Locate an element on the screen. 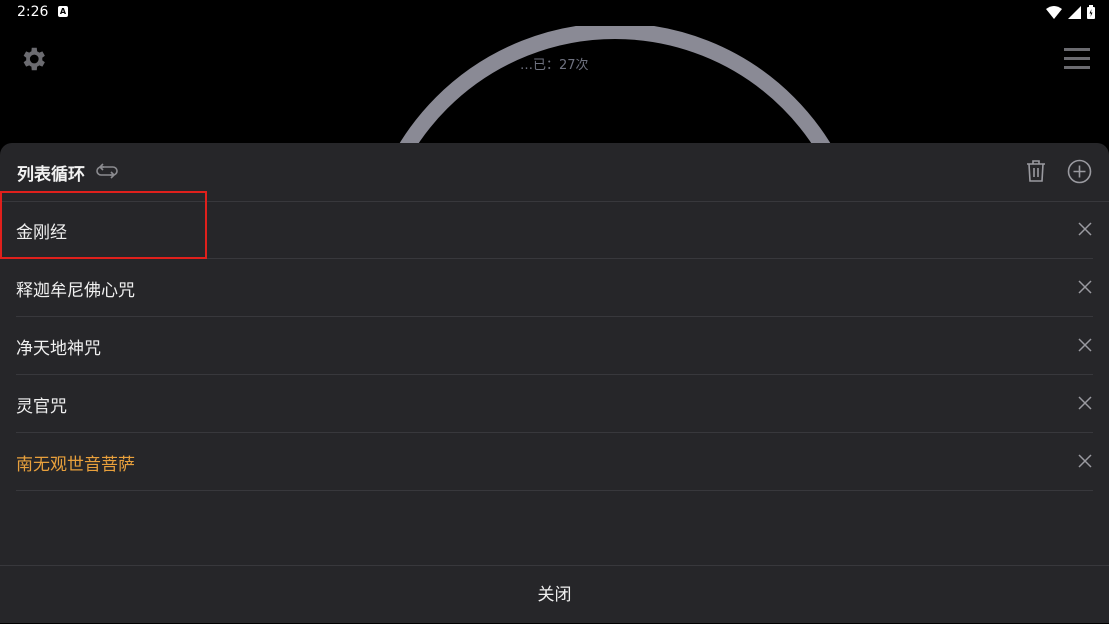 The width and height of the screenshot is (1109, 624). close-button: 关闭 is located at coordinates (554, 595).